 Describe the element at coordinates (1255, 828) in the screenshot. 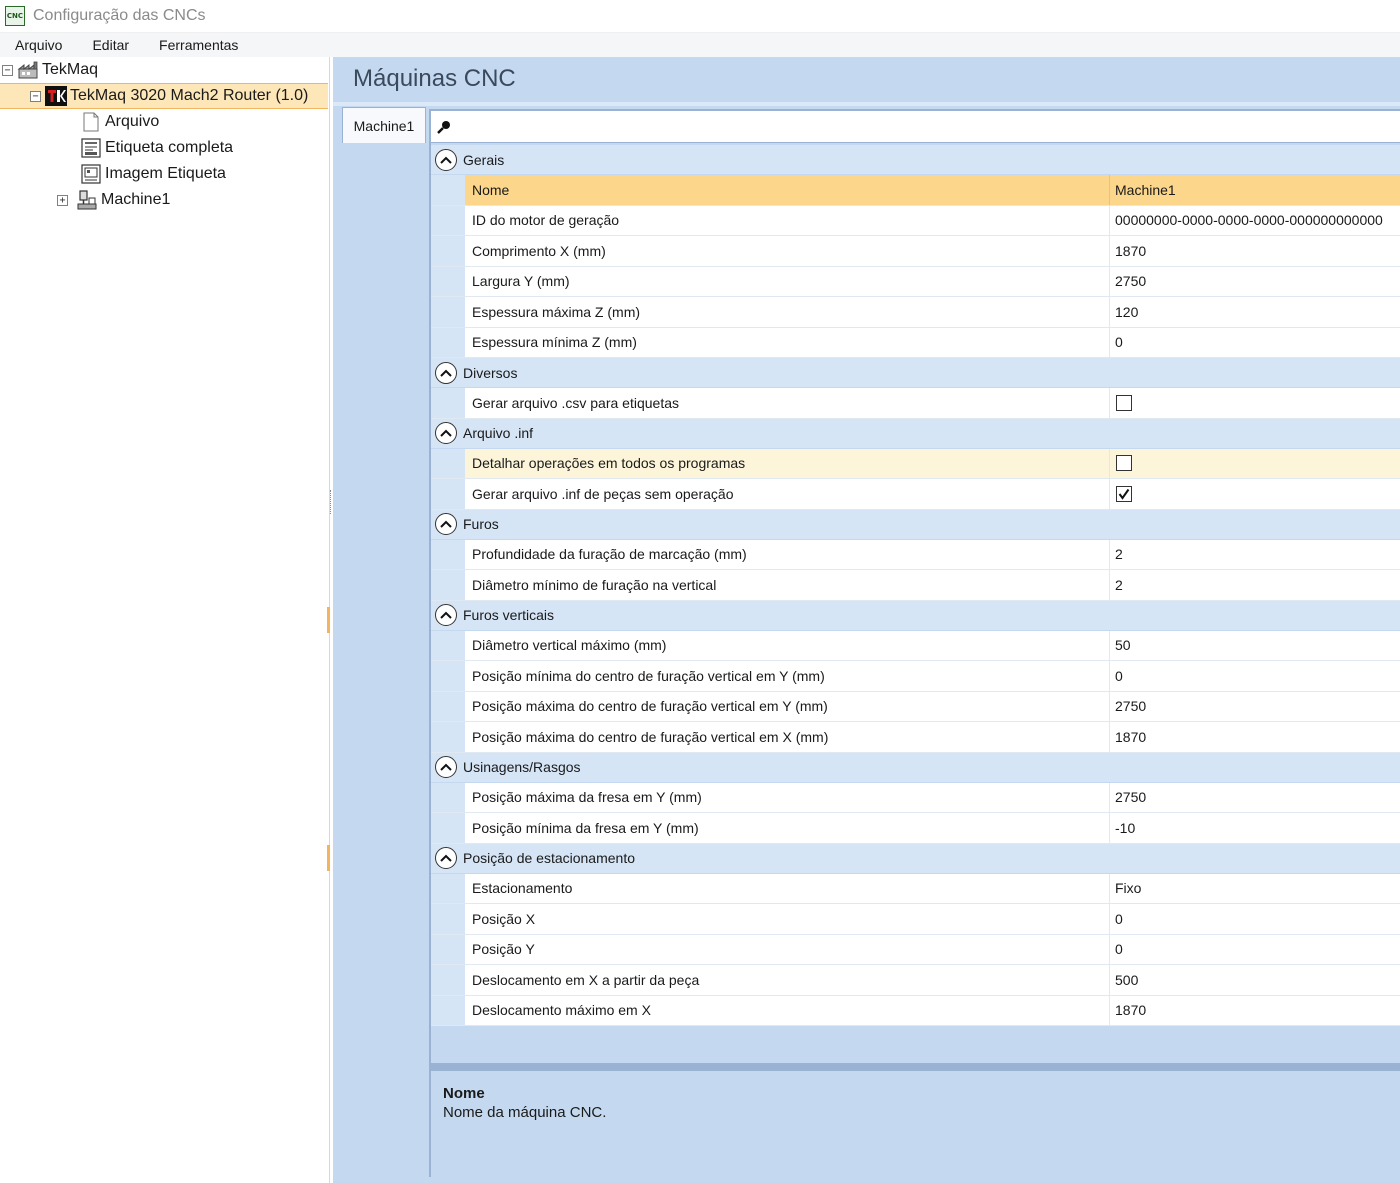

I see `property-value: -10` at that location.